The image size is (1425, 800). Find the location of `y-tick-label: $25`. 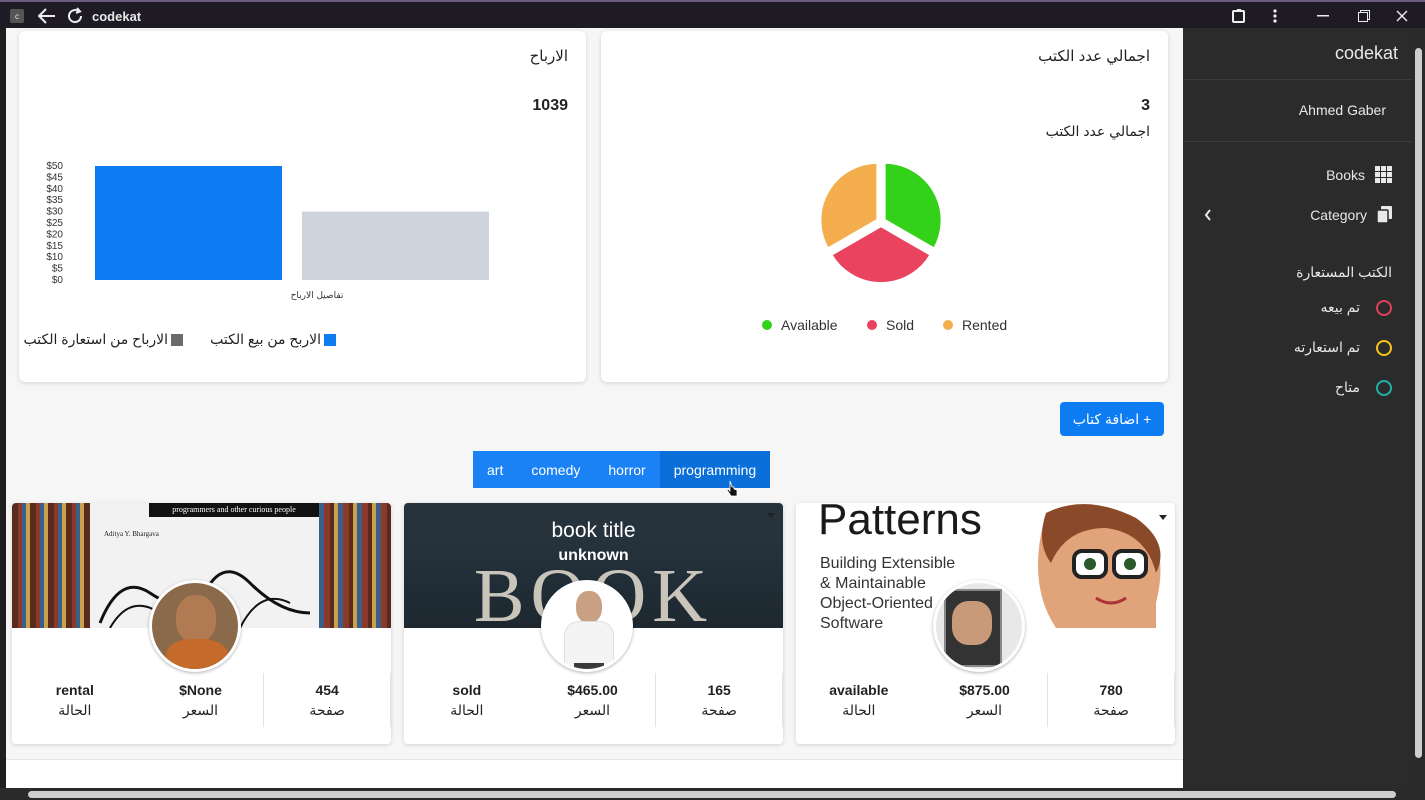

y-tick-label: $25 is located at coordinates (54, 223).